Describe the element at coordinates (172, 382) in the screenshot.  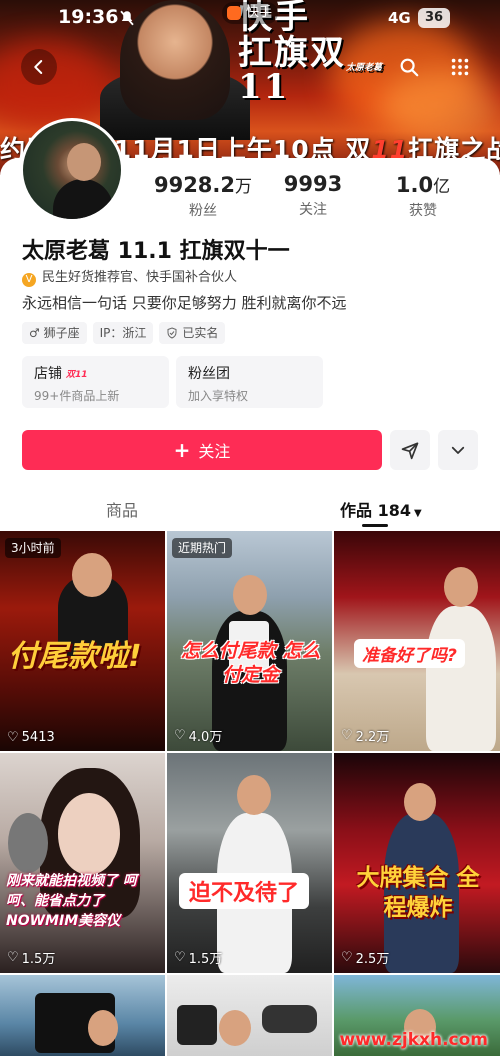
I see `profile-entry-boxes: 店铺 双11 99+件商品上新 粉丝团 加入享特权` at that location.